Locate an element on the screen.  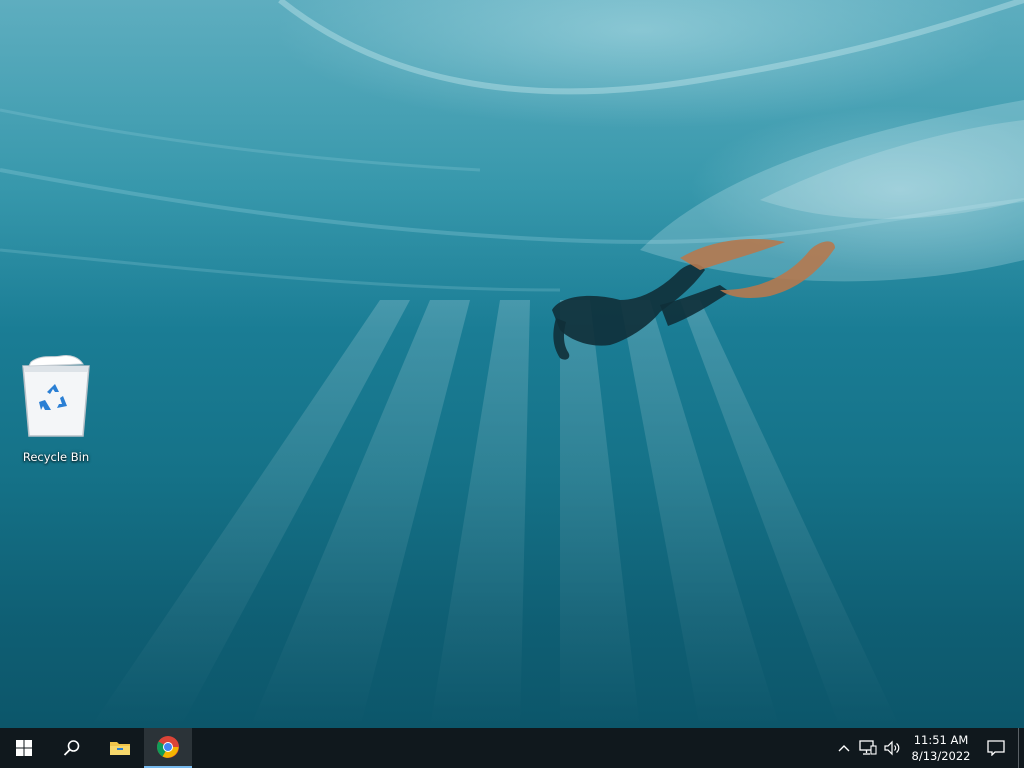
desktop-icon-label: Recycle Bin is located at coordinates (56, 457).